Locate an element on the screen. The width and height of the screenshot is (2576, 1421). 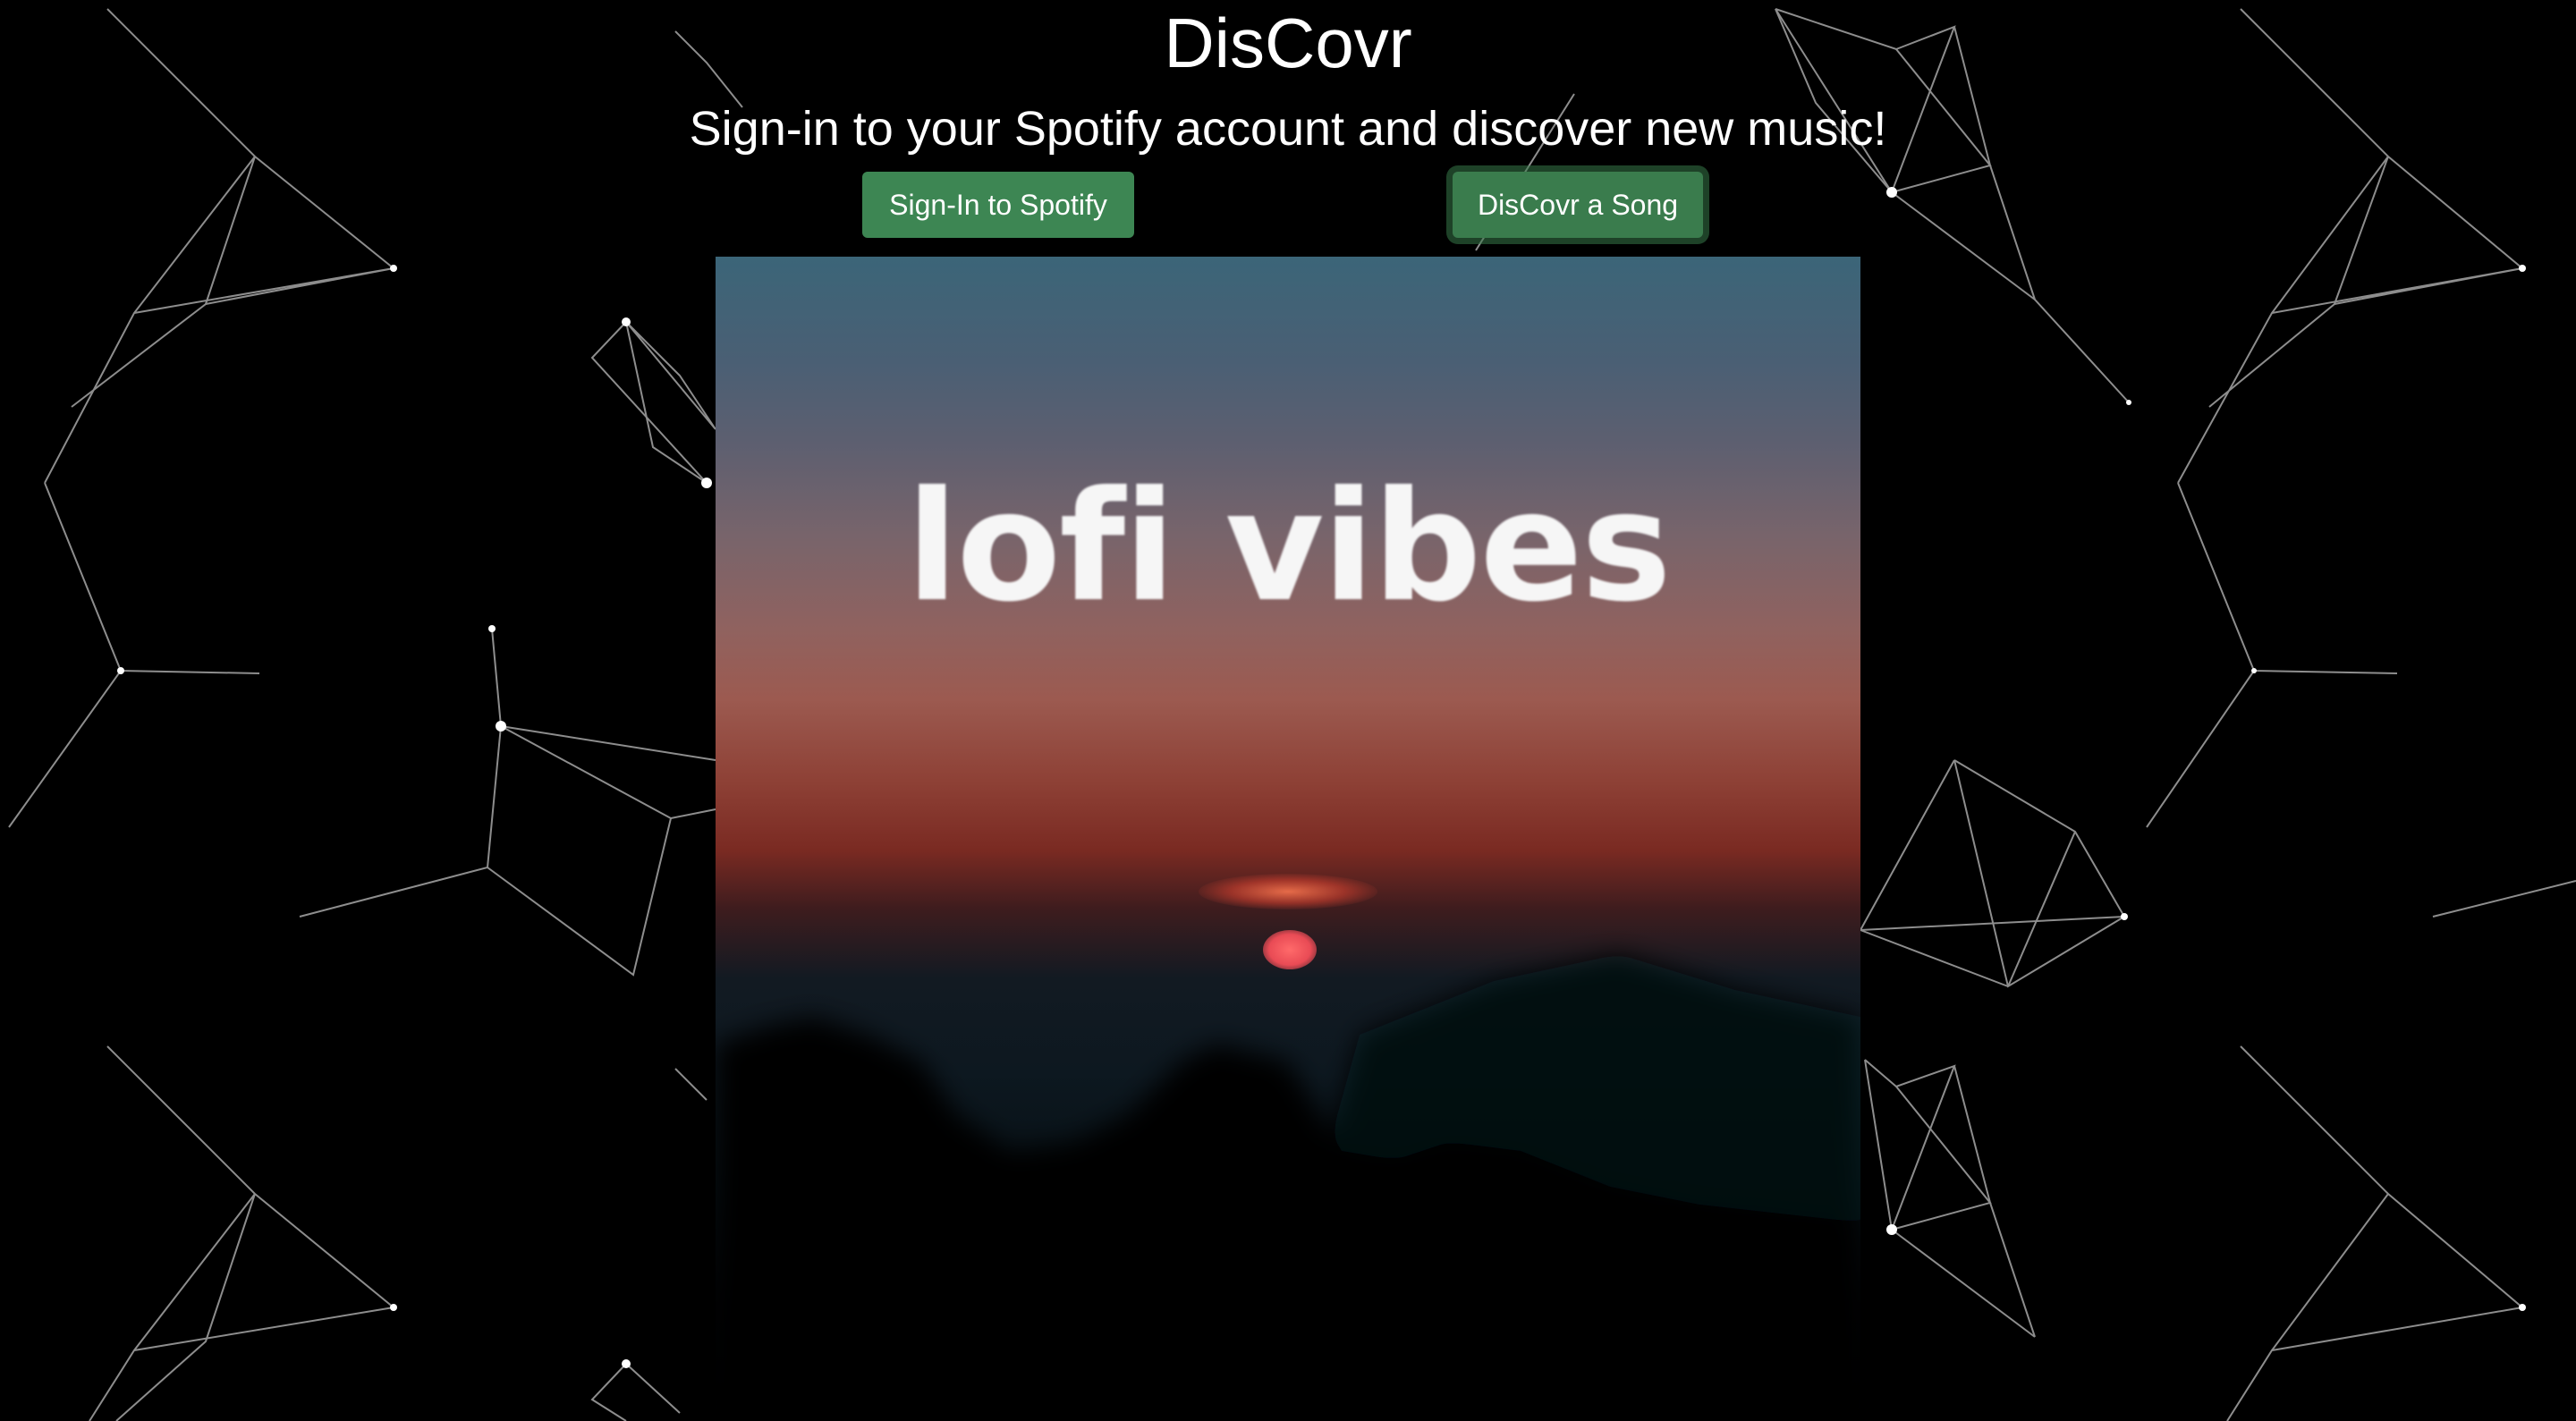
discovr-a-song-button: DisCovr a Song is located at coordinates (1578, 205).